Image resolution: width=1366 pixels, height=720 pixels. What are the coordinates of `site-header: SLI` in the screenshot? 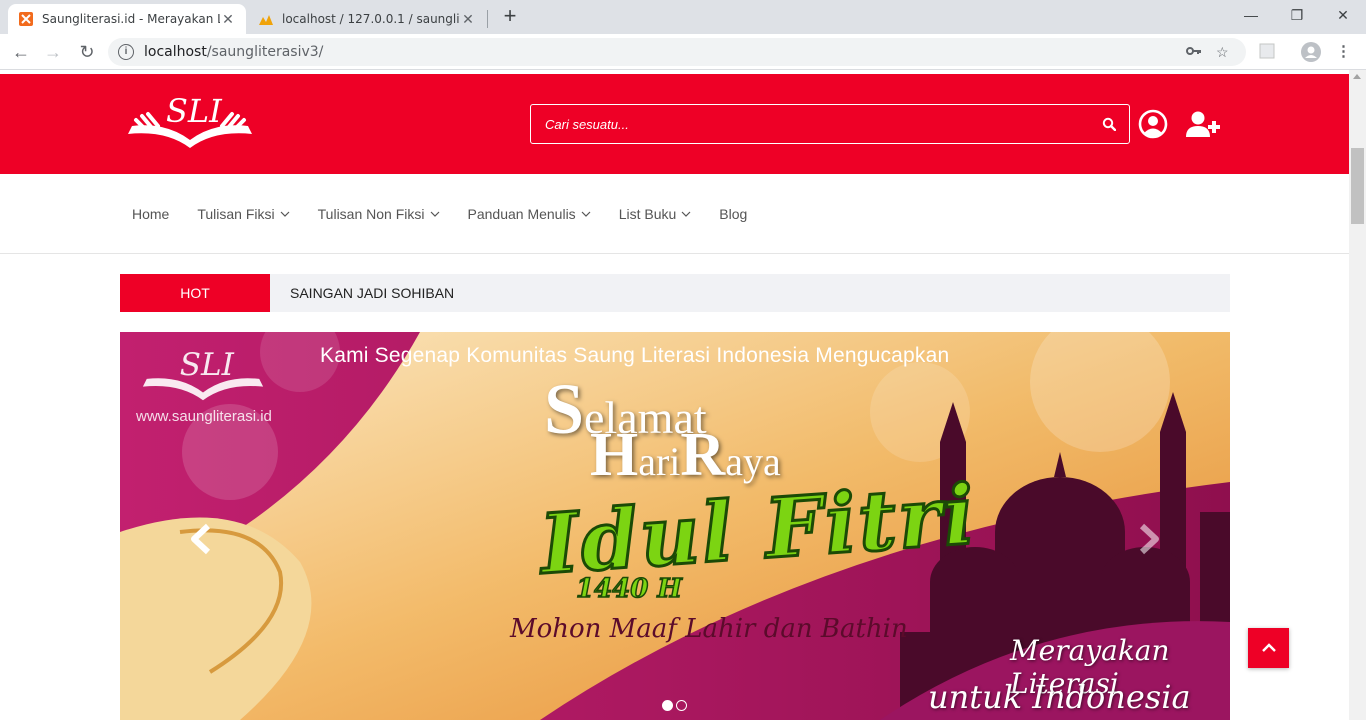 It's located at (674, 124).